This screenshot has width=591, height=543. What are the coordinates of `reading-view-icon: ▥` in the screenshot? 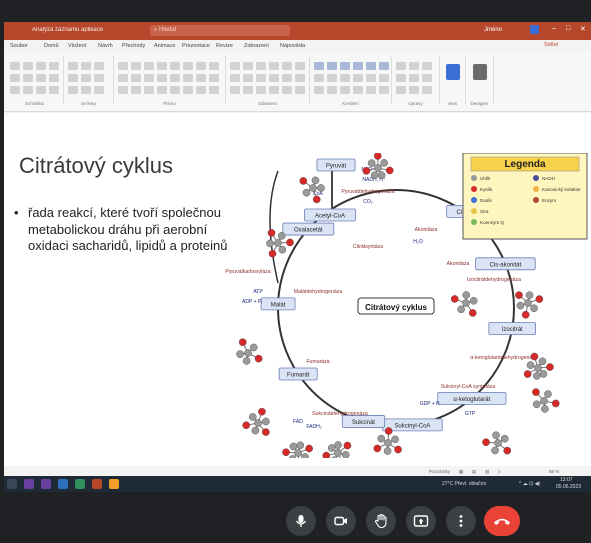 It's located at (487, 472).